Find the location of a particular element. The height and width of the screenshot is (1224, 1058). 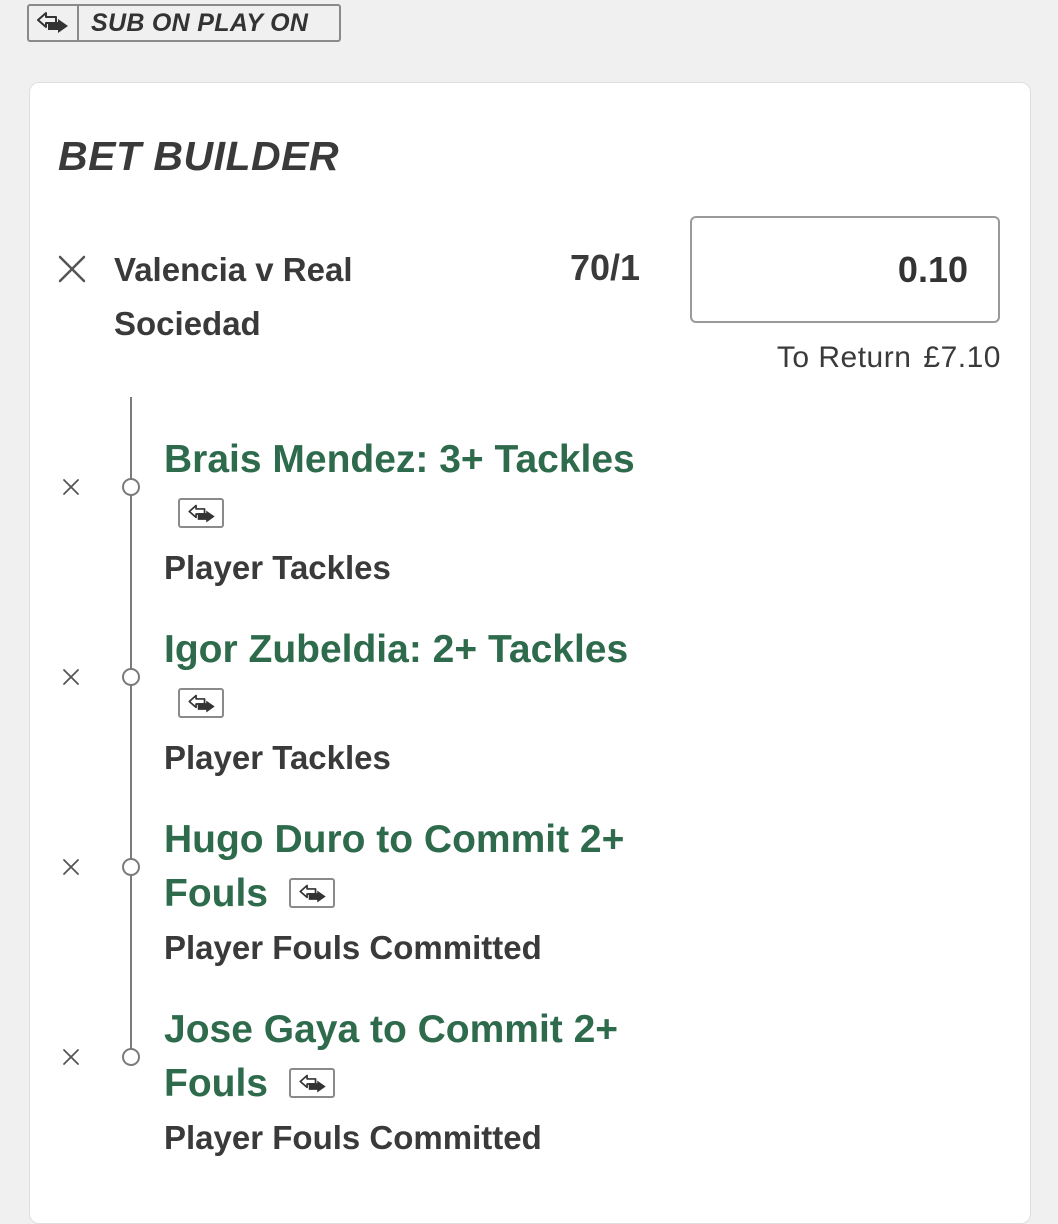

leg-selection-text: Jose Gaya to Commit 2+ Fouls is located at coordinates (391, 1056).